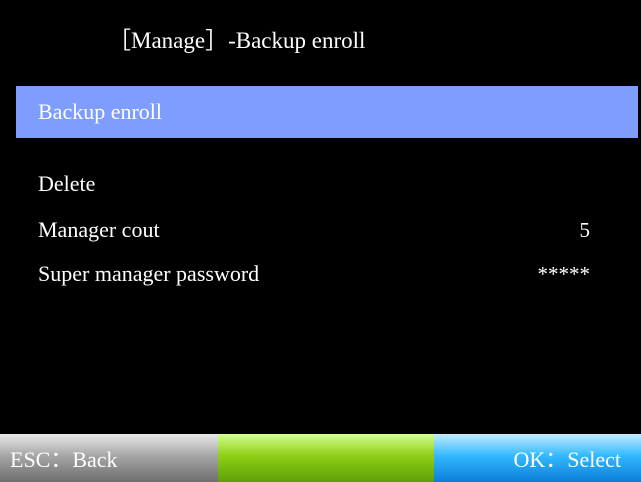  I want to click on ok-select-label: OK：Select, so click(567, 459).